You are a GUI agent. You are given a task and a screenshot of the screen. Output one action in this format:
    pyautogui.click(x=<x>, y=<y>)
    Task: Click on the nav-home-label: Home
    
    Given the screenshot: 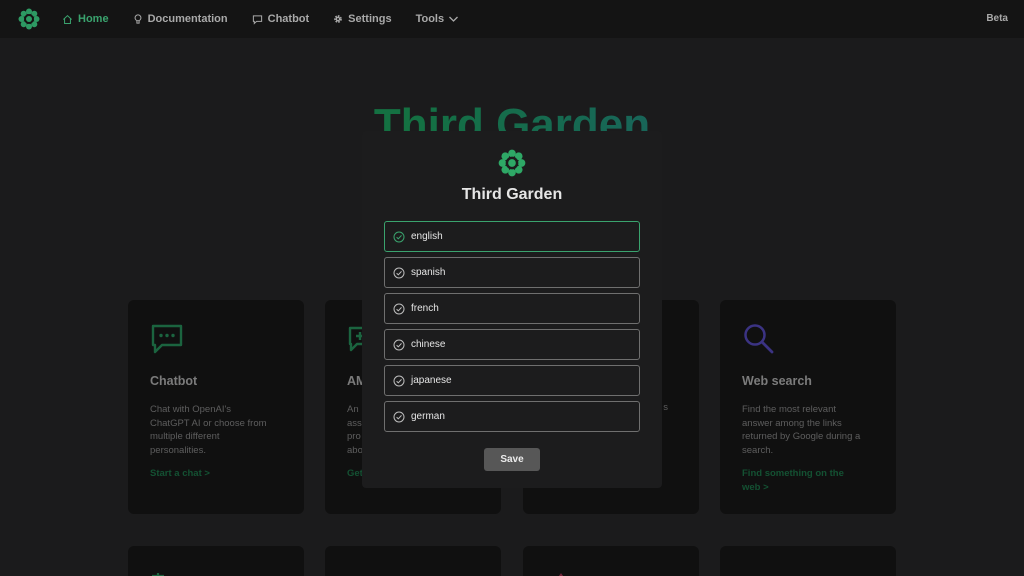 What is the action you would take?
    pyautogui.click(x=93, y=19)
    